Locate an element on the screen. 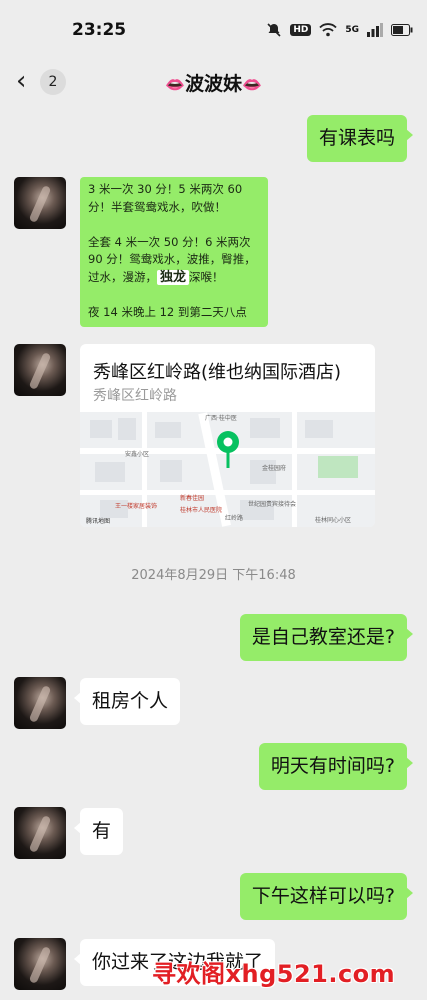 The width and height of the screenshot is (427, 1000). message-text: 有课表吗 is located at coordinates (356, 138).